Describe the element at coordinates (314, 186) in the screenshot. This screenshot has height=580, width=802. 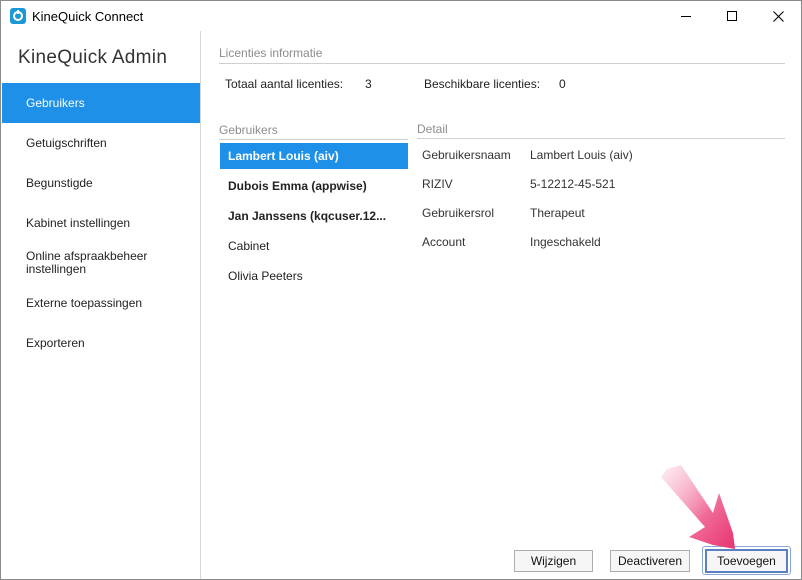
I see `user-item-dubois-emma: Dubois Emma (appwise)` at that location.